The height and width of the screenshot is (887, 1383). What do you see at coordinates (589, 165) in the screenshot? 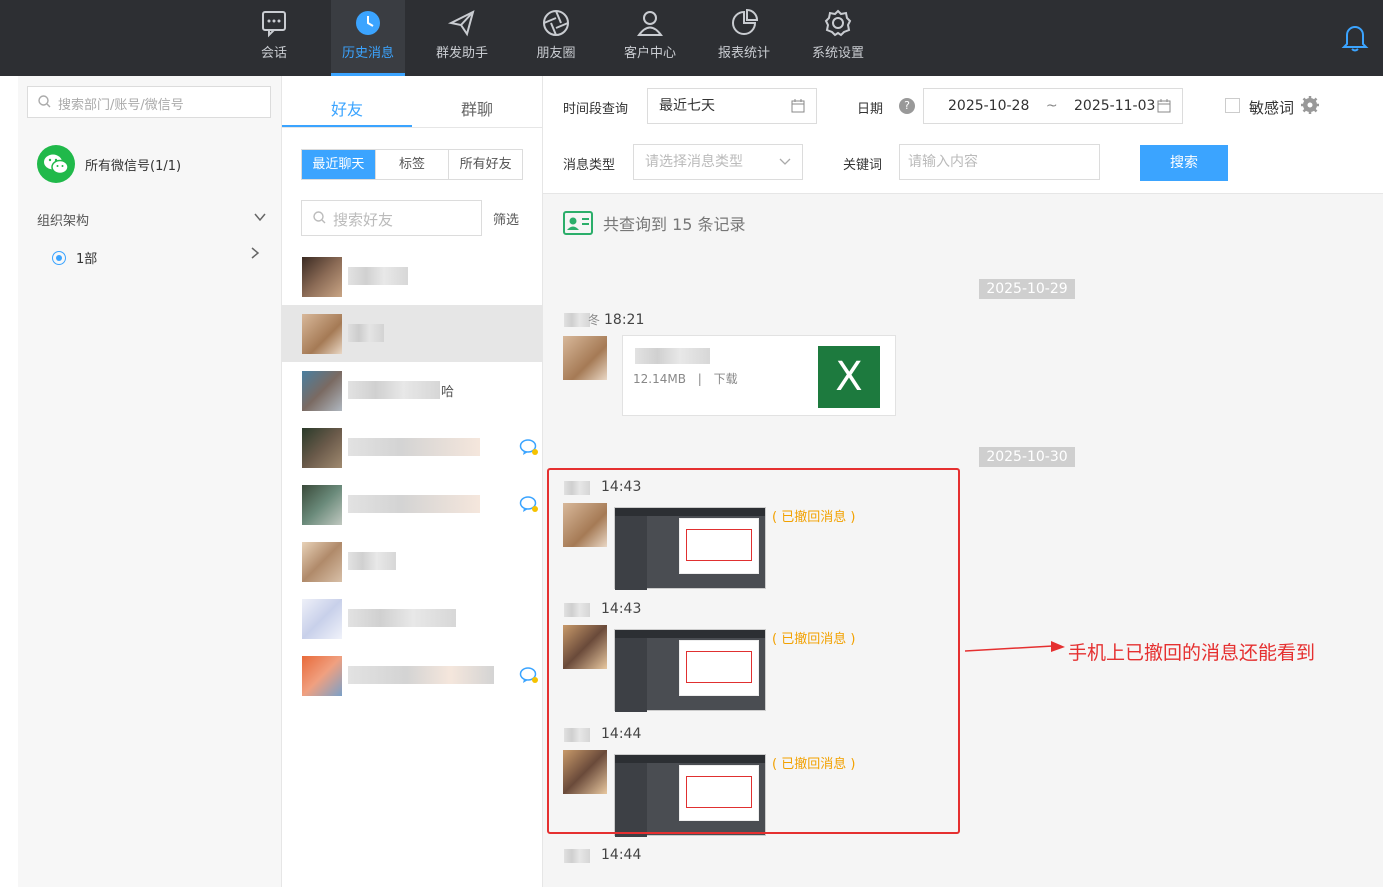
I see `message-type-label: 消息类型` at bounding box center [589, 165].